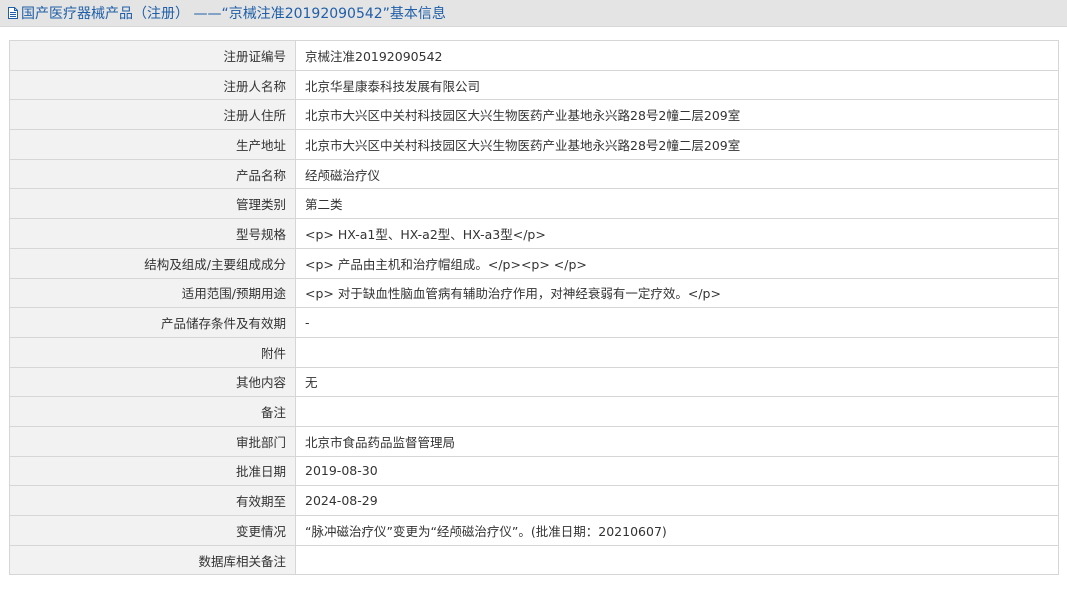  I want to click on table-row: 审批部门 北京市食品药品监督管理局, so click(534, 441).